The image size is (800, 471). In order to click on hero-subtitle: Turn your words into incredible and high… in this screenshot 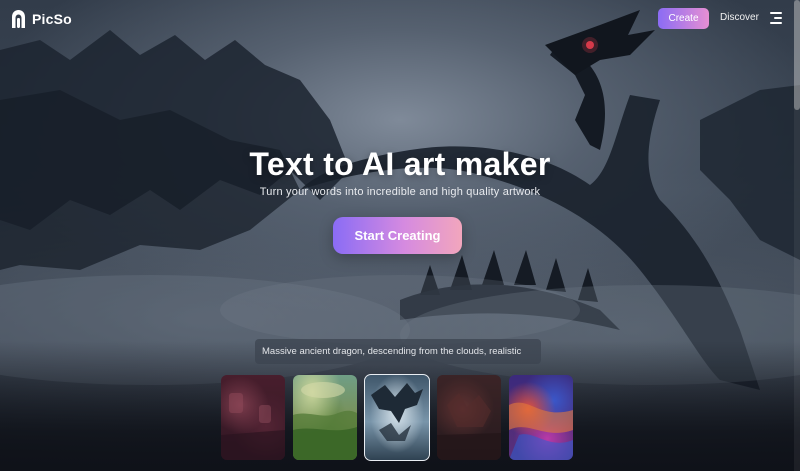, I will do `click(400, 192)`.